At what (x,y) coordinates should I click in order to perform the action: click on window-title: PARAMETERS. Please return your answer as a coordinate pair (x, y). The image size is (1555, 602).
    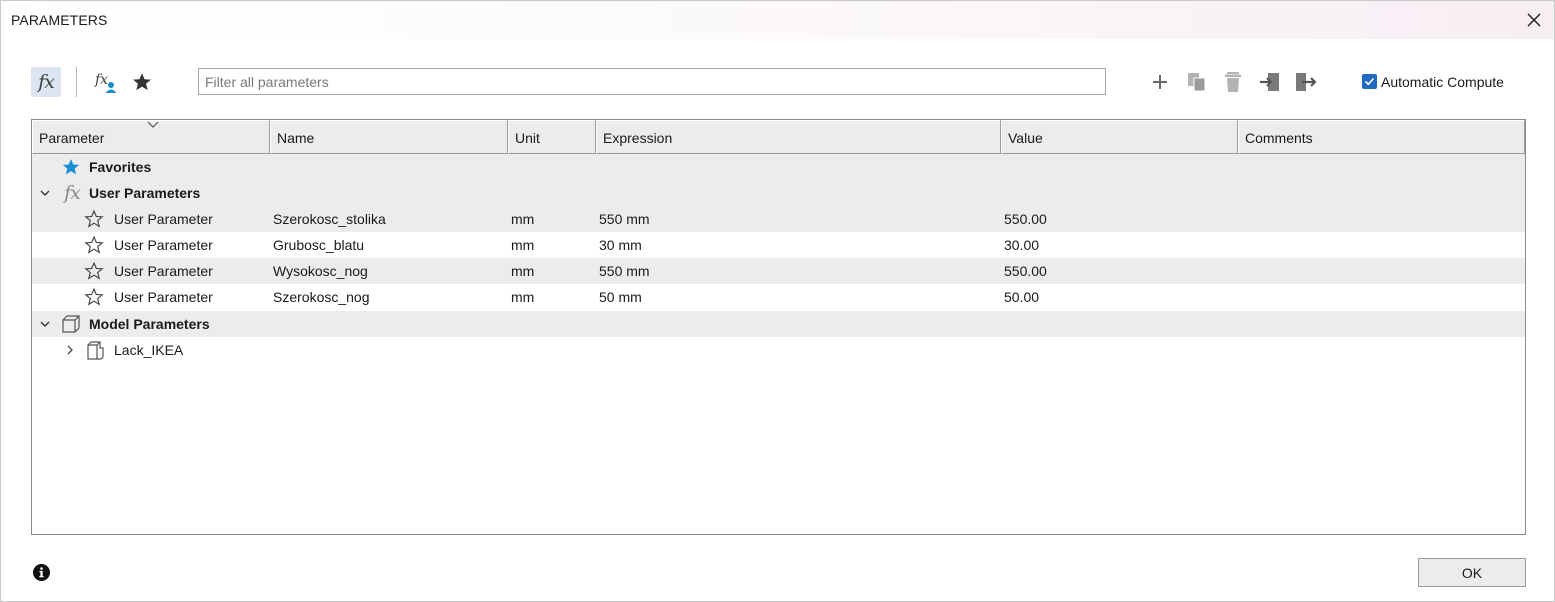
    Looking at the image, I should click on (59, 20).